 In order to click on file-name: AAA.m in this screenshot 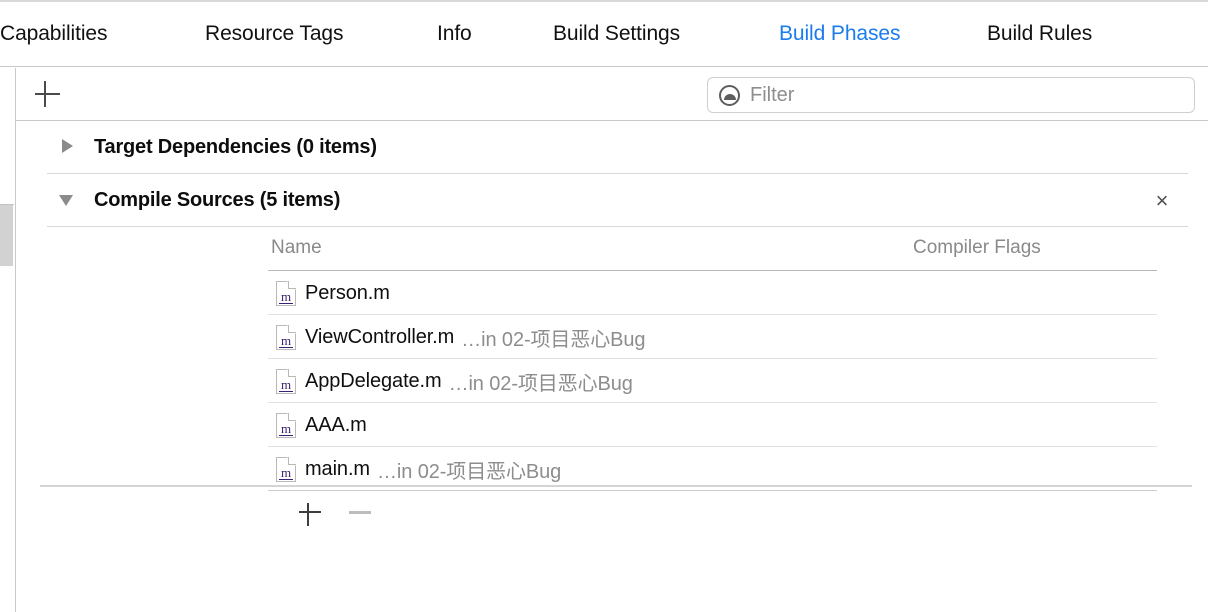, I will do `click(336, 424)`.